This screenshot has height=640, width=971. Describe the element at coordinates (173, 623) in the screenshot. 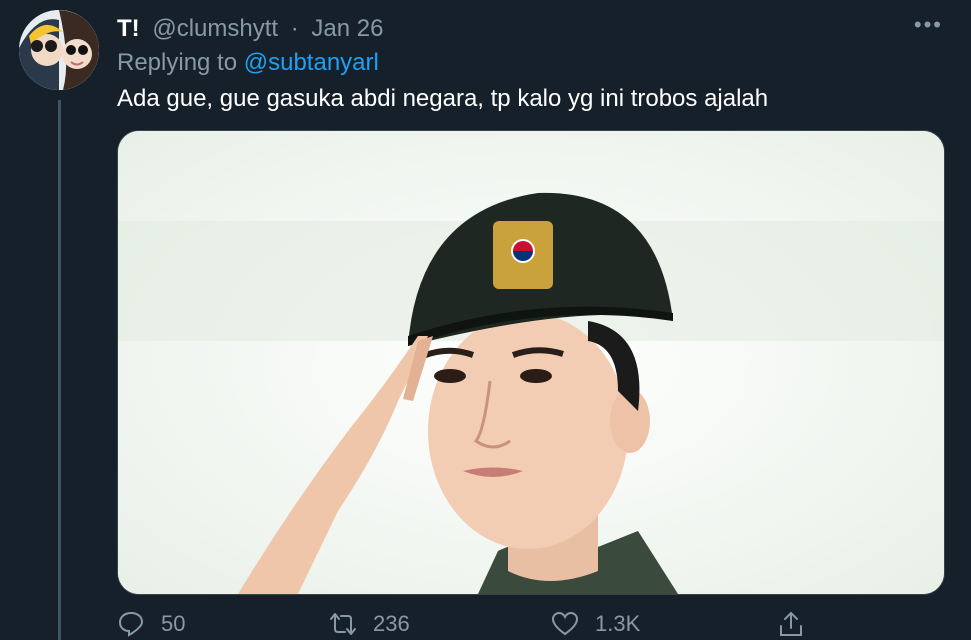

I see `reply-count: 50` at that location.